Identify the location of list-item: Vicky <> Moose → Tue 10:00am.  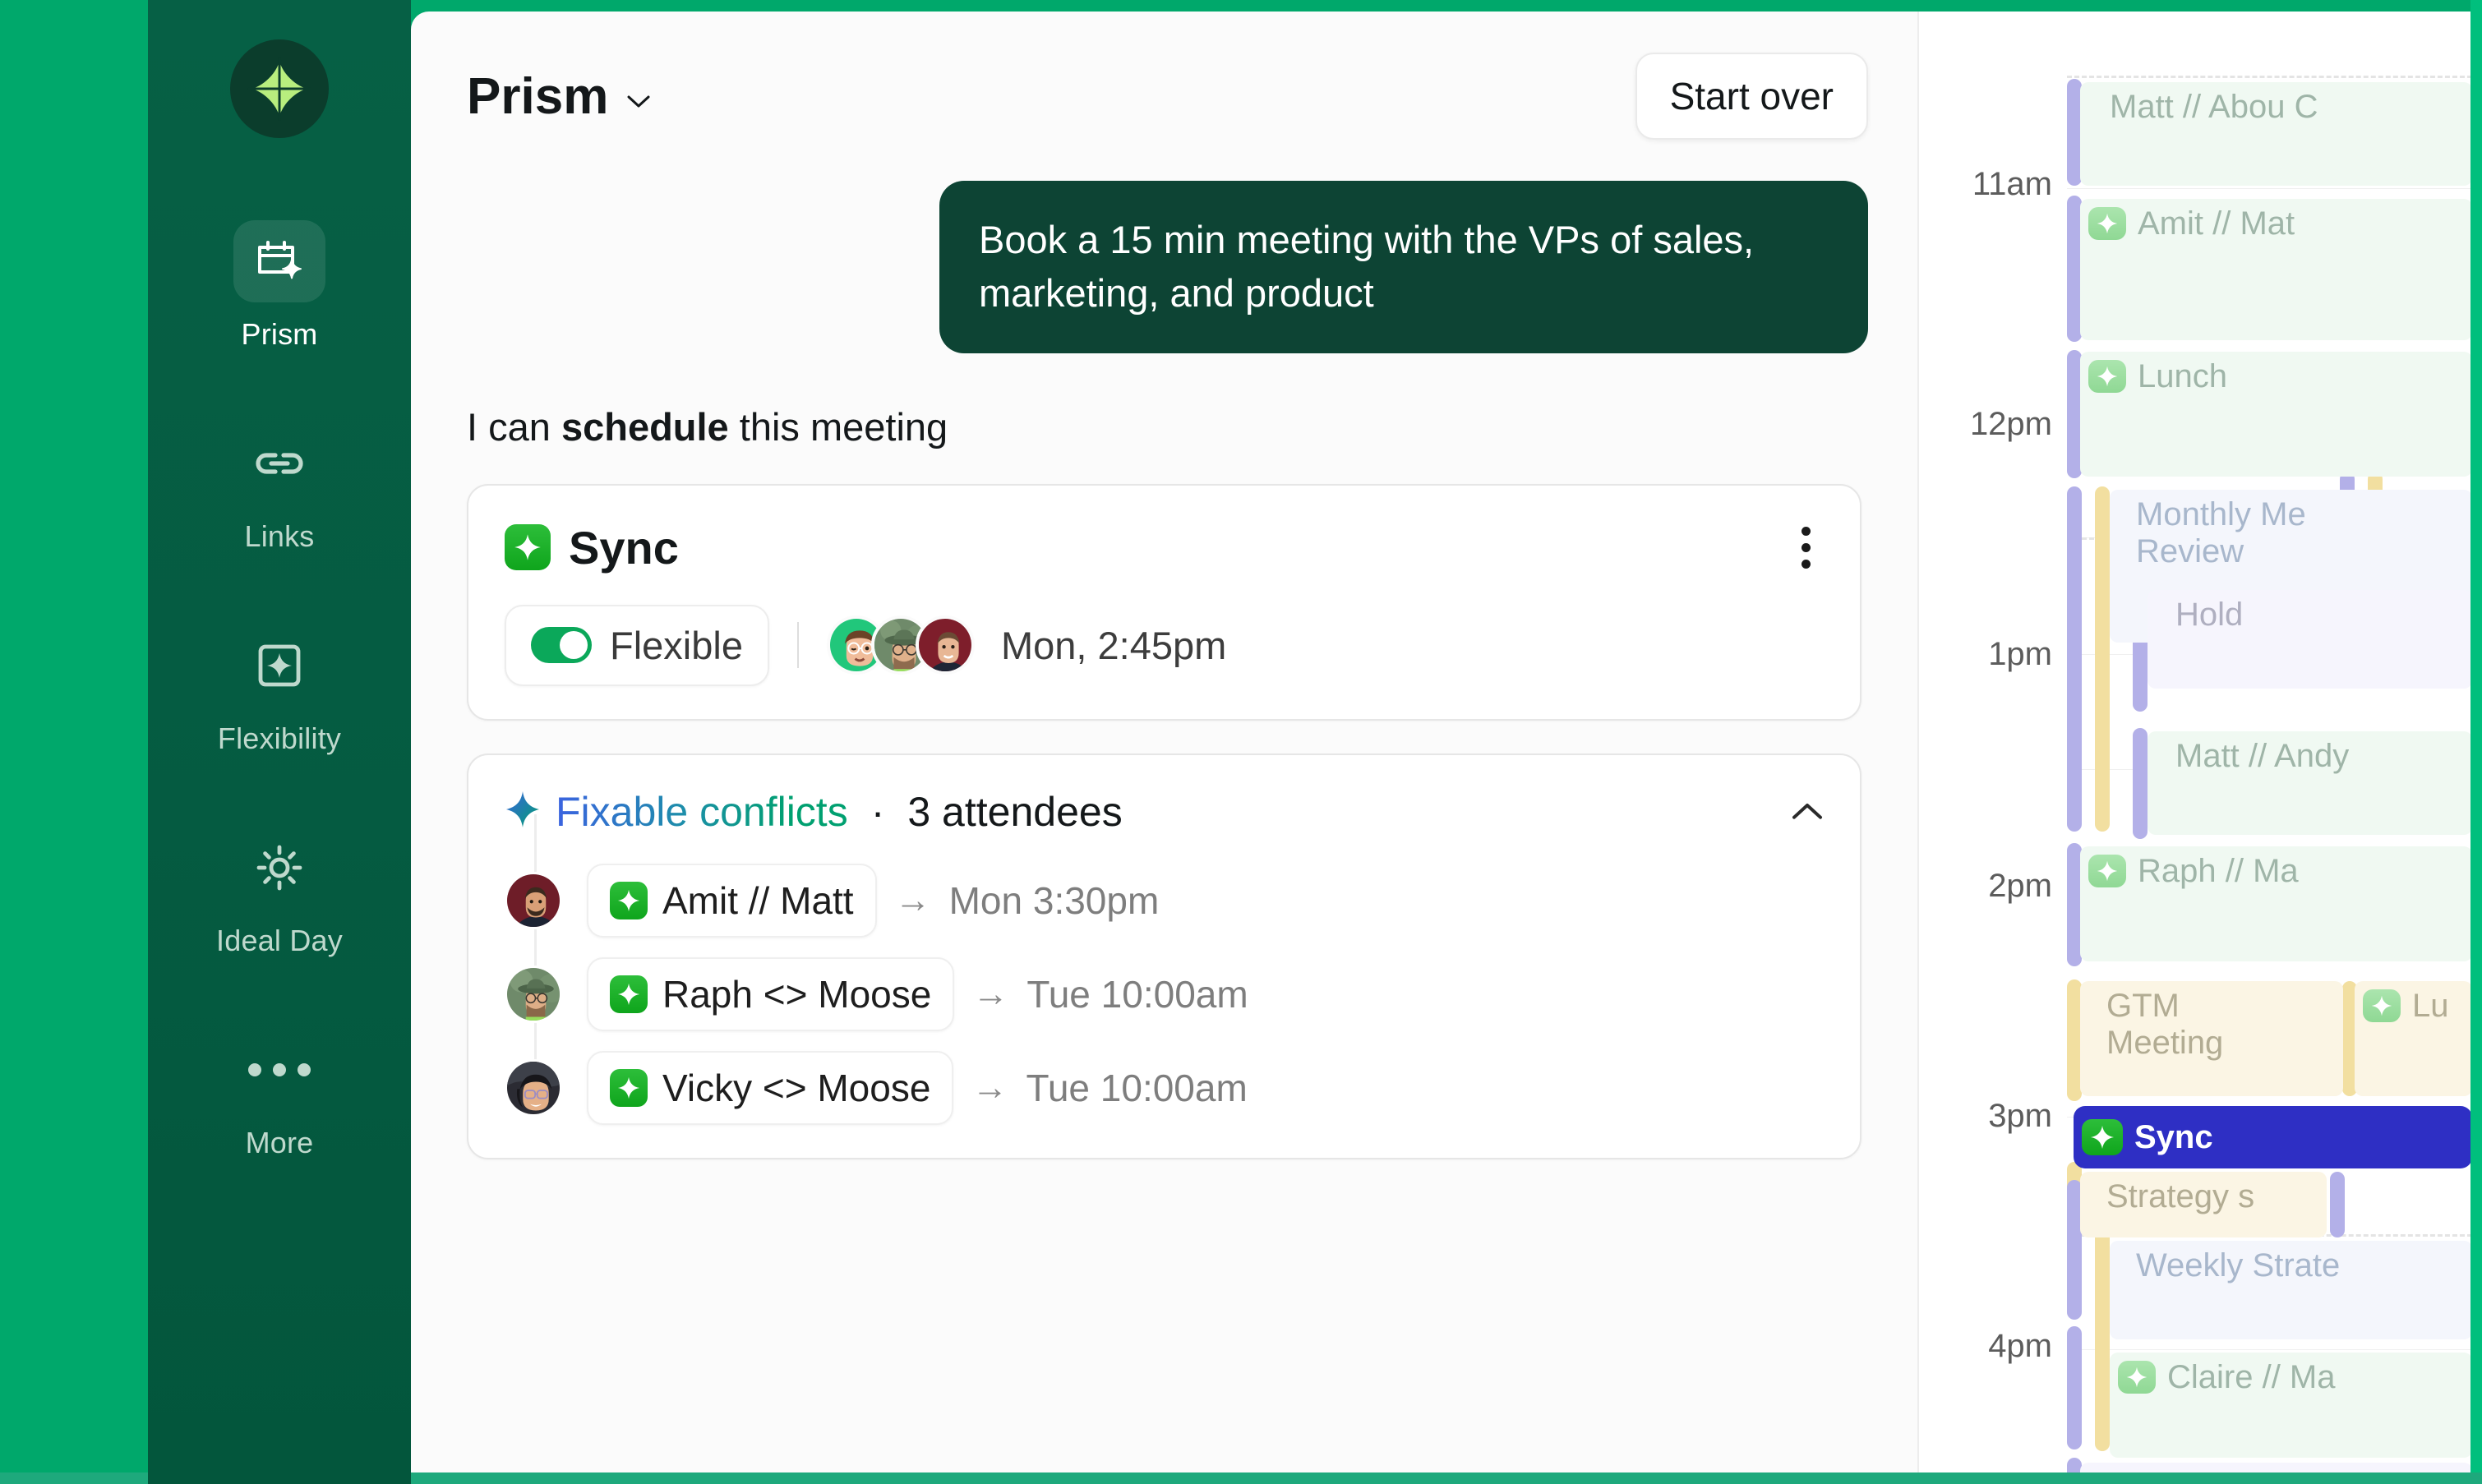
(1164, 1087).